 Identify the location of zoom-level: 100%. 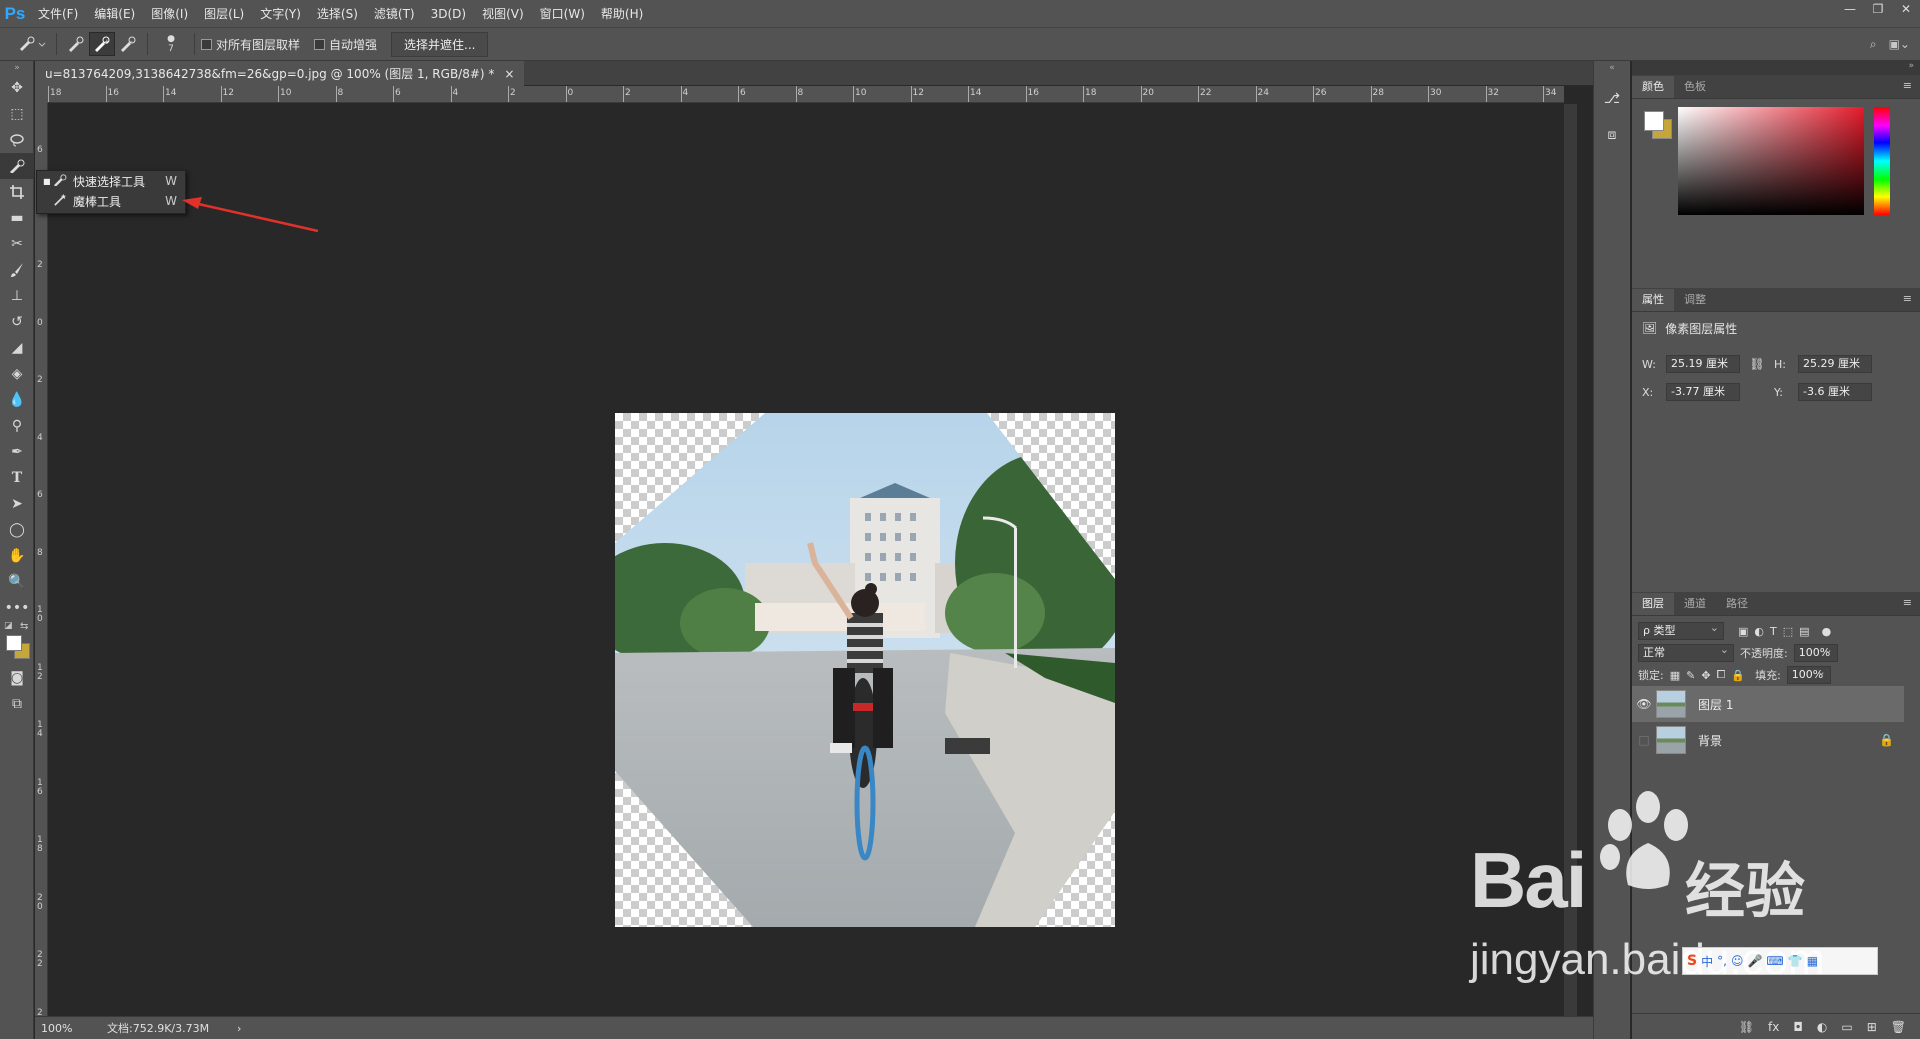
(71, 1028).